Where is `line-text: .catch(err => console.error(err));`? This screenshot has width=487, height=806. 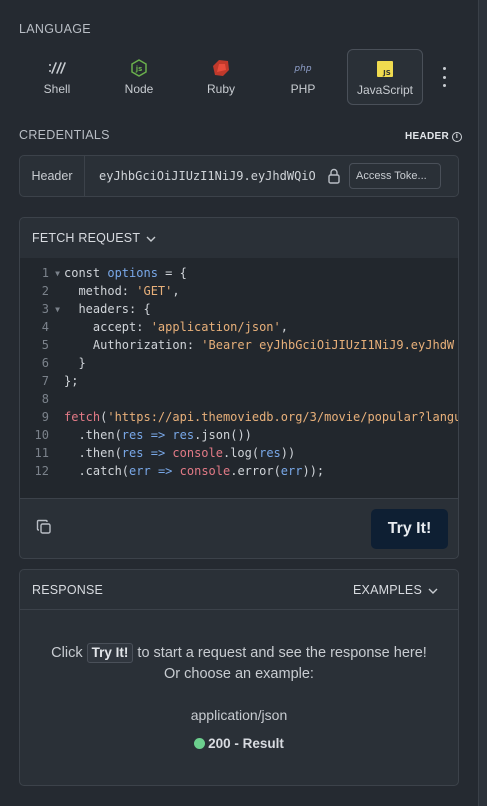 line-text: .catch(err => console.error(err)); is located at coordinates (194, 471).